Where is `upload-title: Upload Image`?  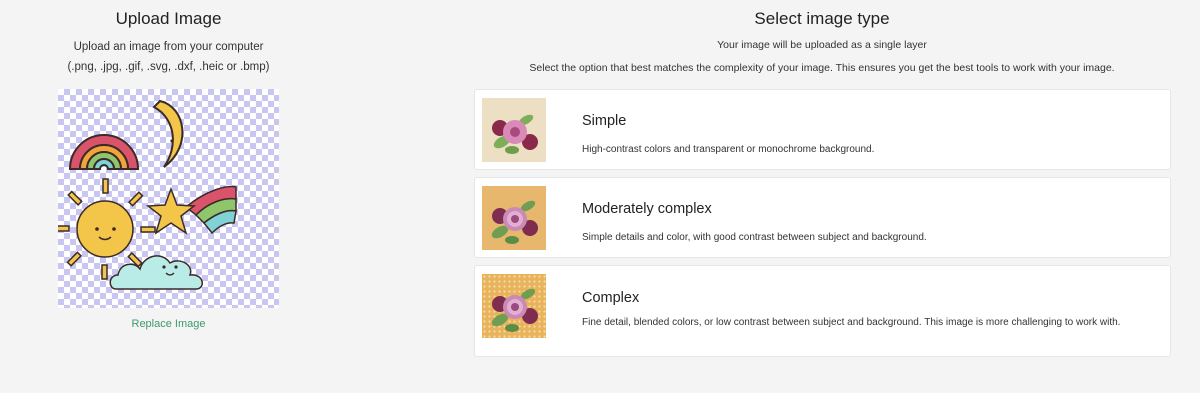
upload-title: Upload Image is located at coordinates (168, 18).